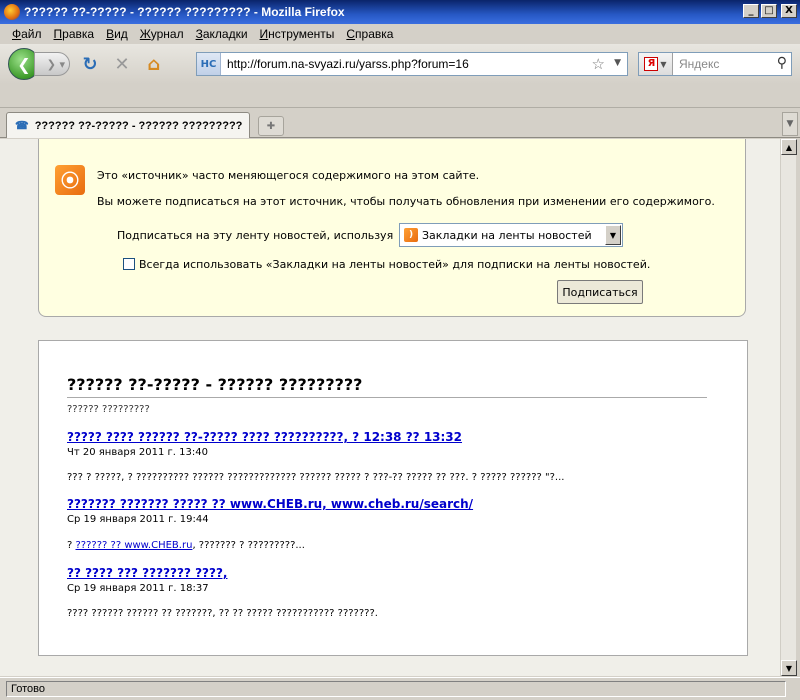 The height and width of the screenshot is (700, 800). I want to click on bookmark-star-icon: ☆, so click(598, 64).